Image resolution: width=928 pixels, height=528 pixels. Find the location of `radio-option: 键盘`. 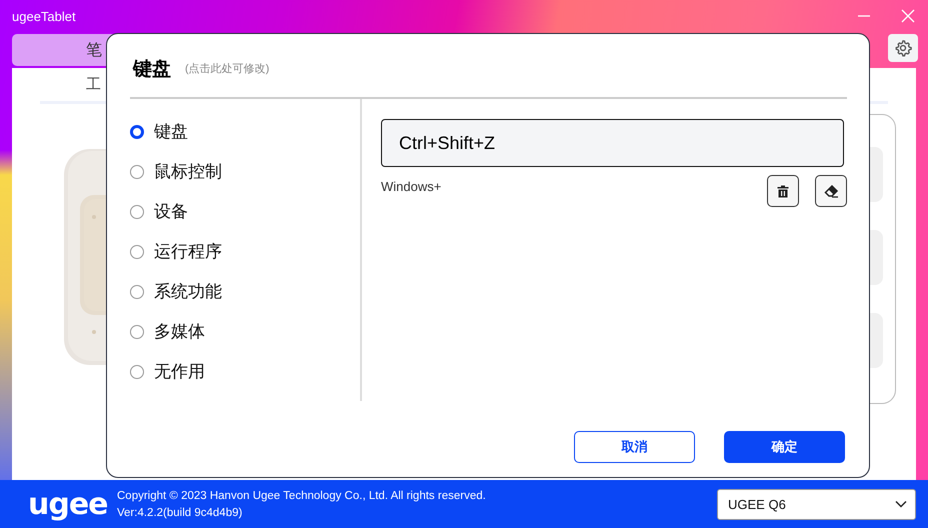

radio-option: 键盘 is located at coordinates (245, 131).